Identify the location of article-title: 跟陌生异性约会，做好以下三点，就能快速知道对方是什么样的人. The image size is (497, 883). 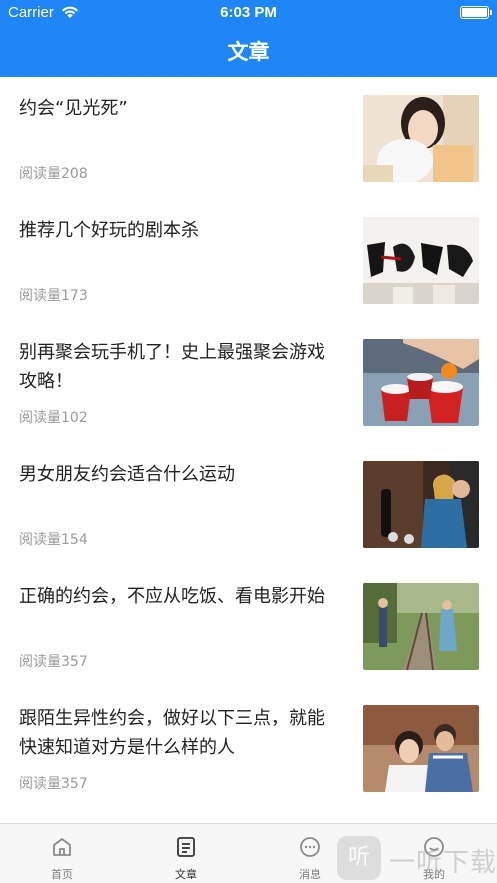
(172, 733).